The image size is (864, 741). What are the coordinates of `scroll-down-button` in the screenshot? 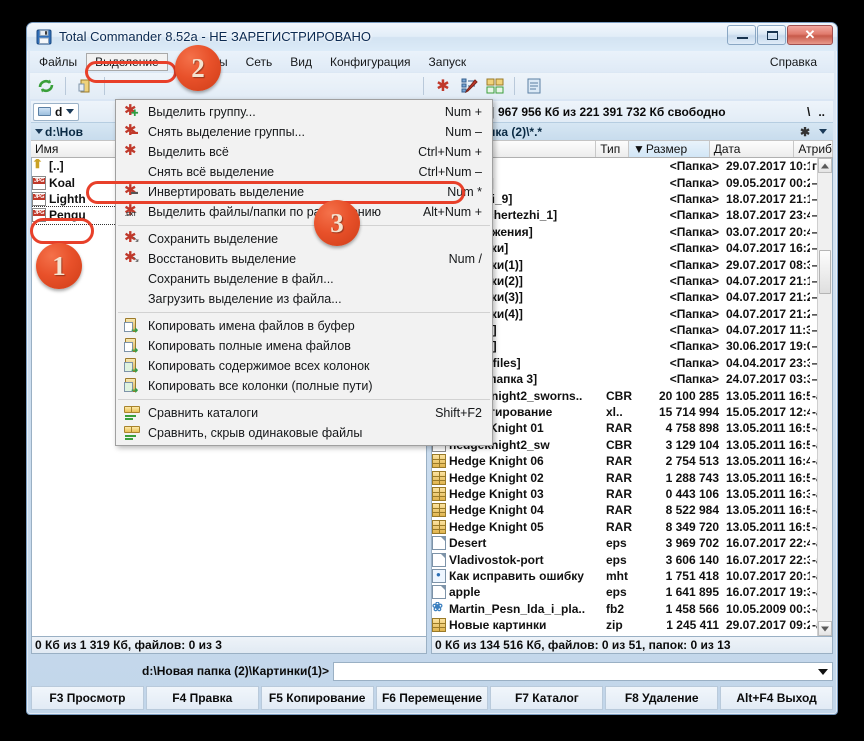 It's located at (825, 628).